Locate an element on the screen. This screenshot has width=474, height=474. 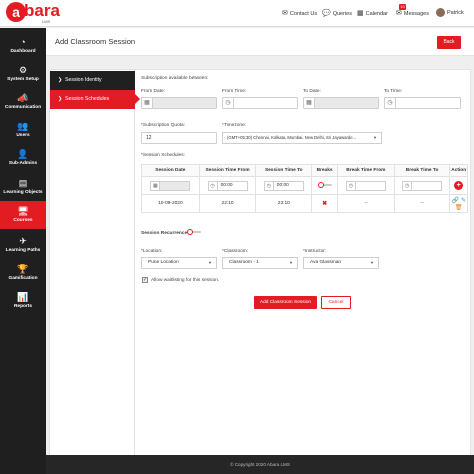
tab-session-schedules: ❯ Session Schedules is located at coordinates (95, 99).